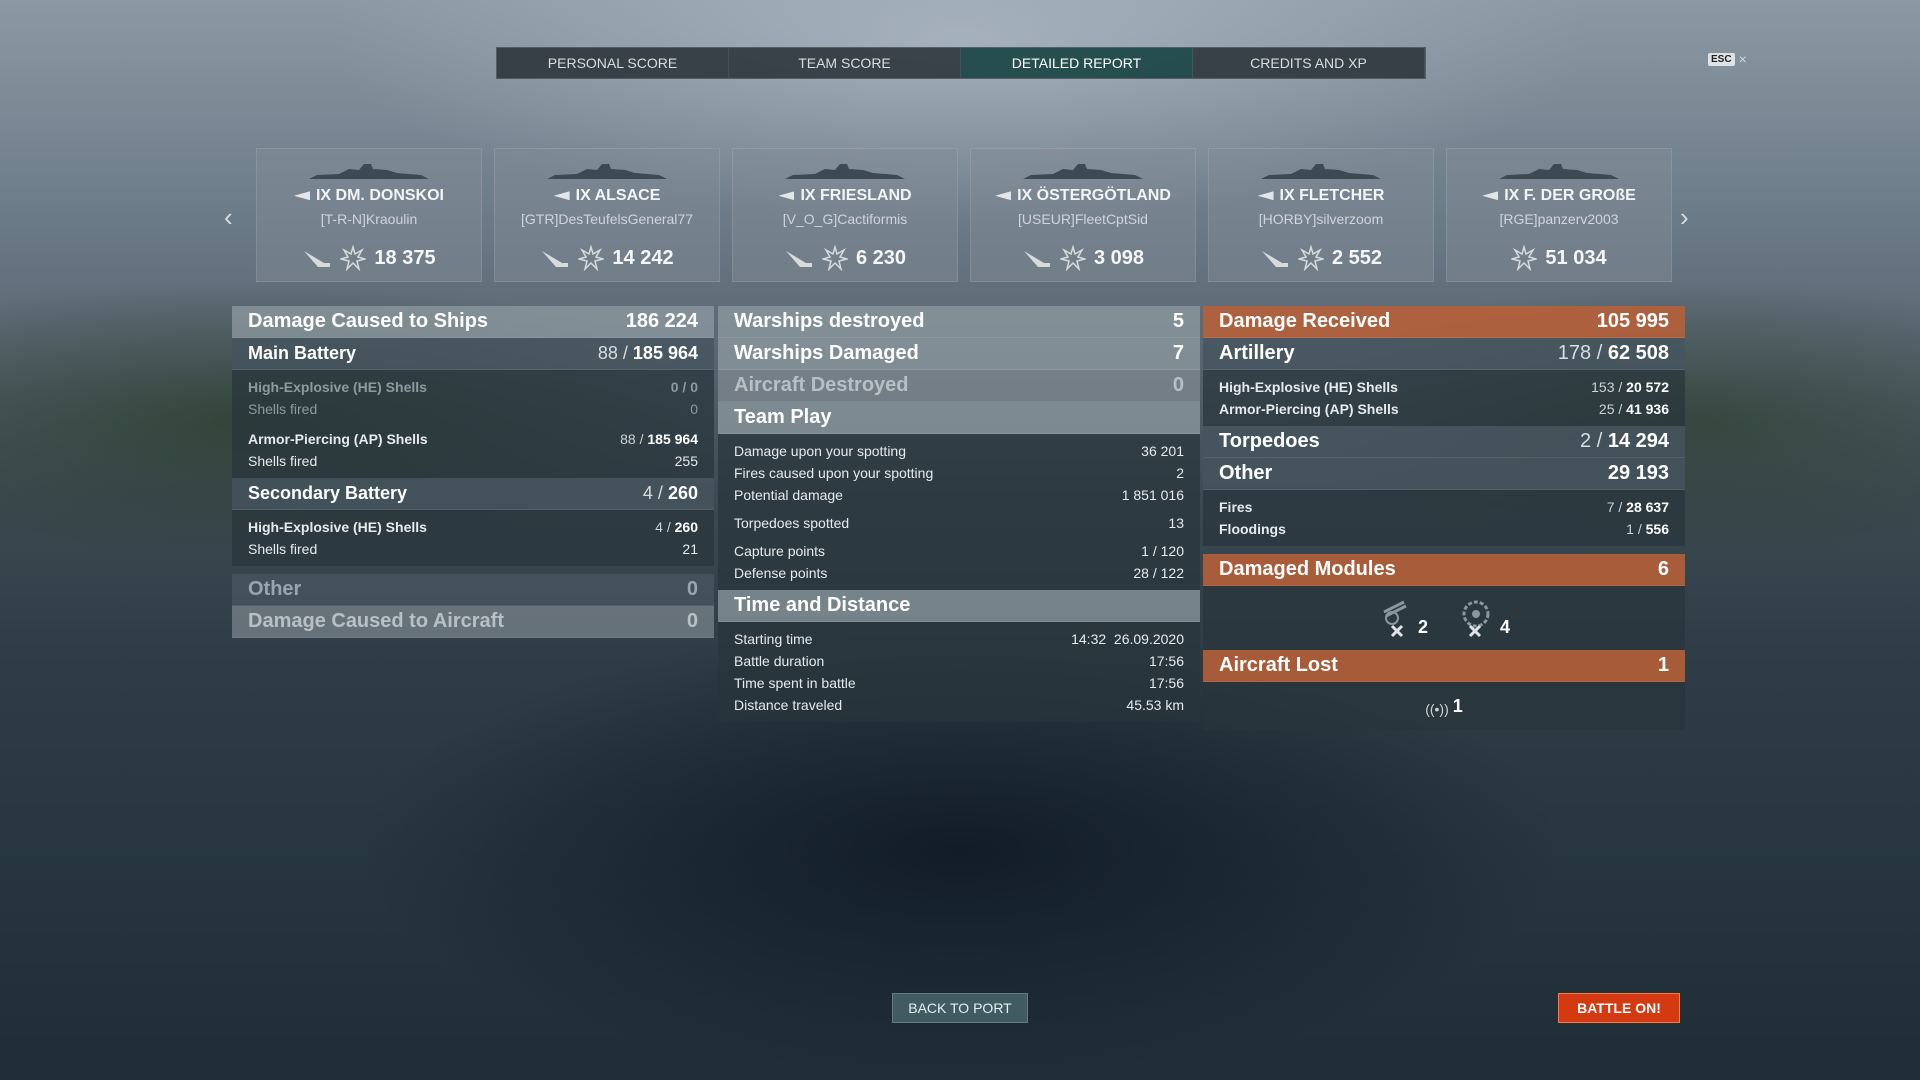 The image size is (1920, 1080). What do you see at coordinates (607, 258) in the screenshot?
I see `ship-stats: 14 242` at bounding box center [607, 258].